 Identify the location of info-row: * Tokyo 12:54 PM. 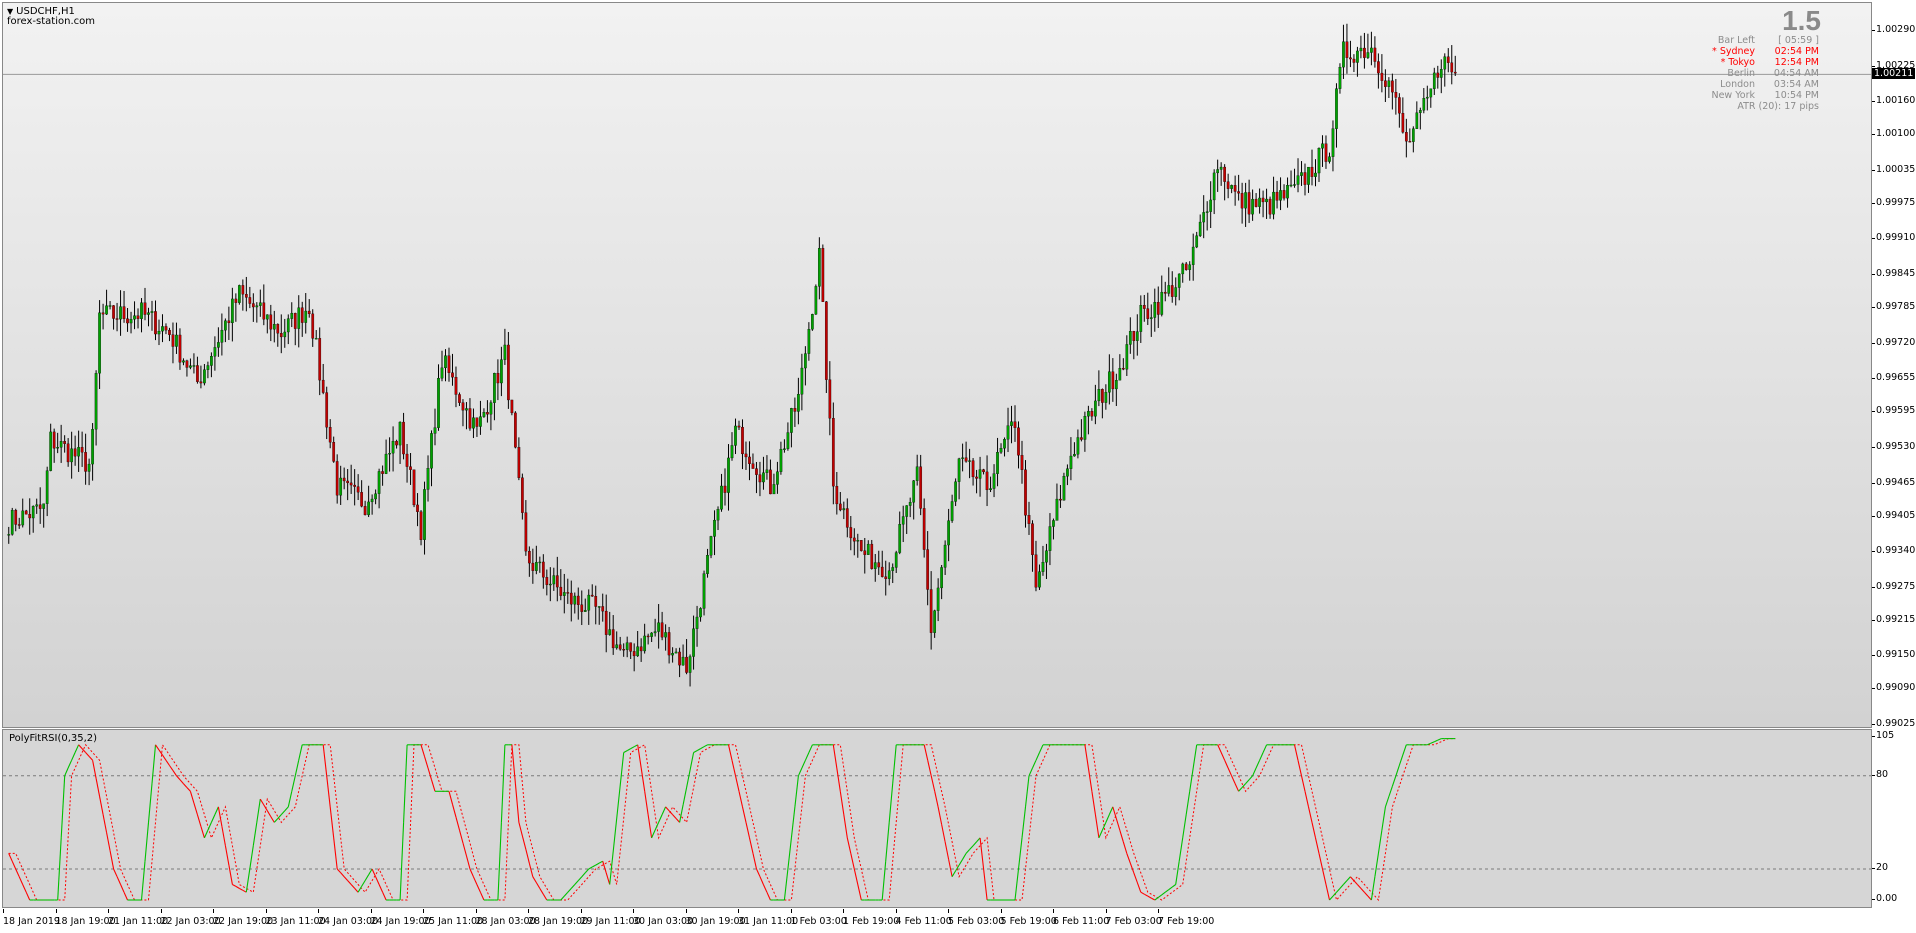
(1759, 62).